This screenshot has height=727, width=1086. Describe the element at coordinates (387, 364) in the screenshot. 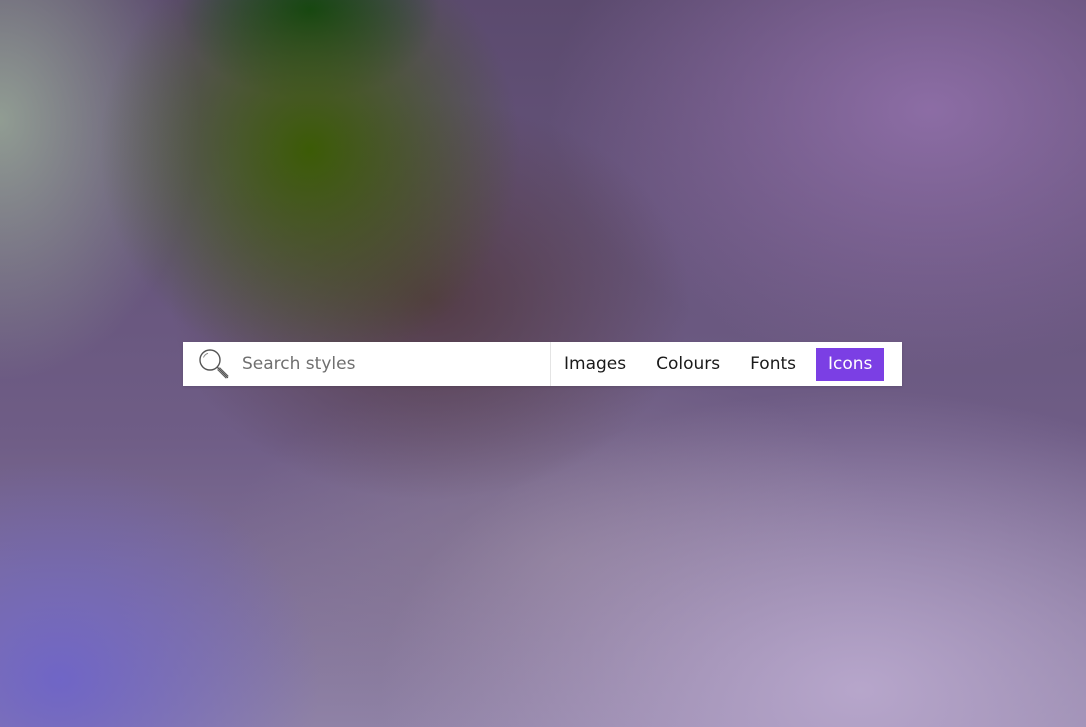

I see `search-input` at that location.